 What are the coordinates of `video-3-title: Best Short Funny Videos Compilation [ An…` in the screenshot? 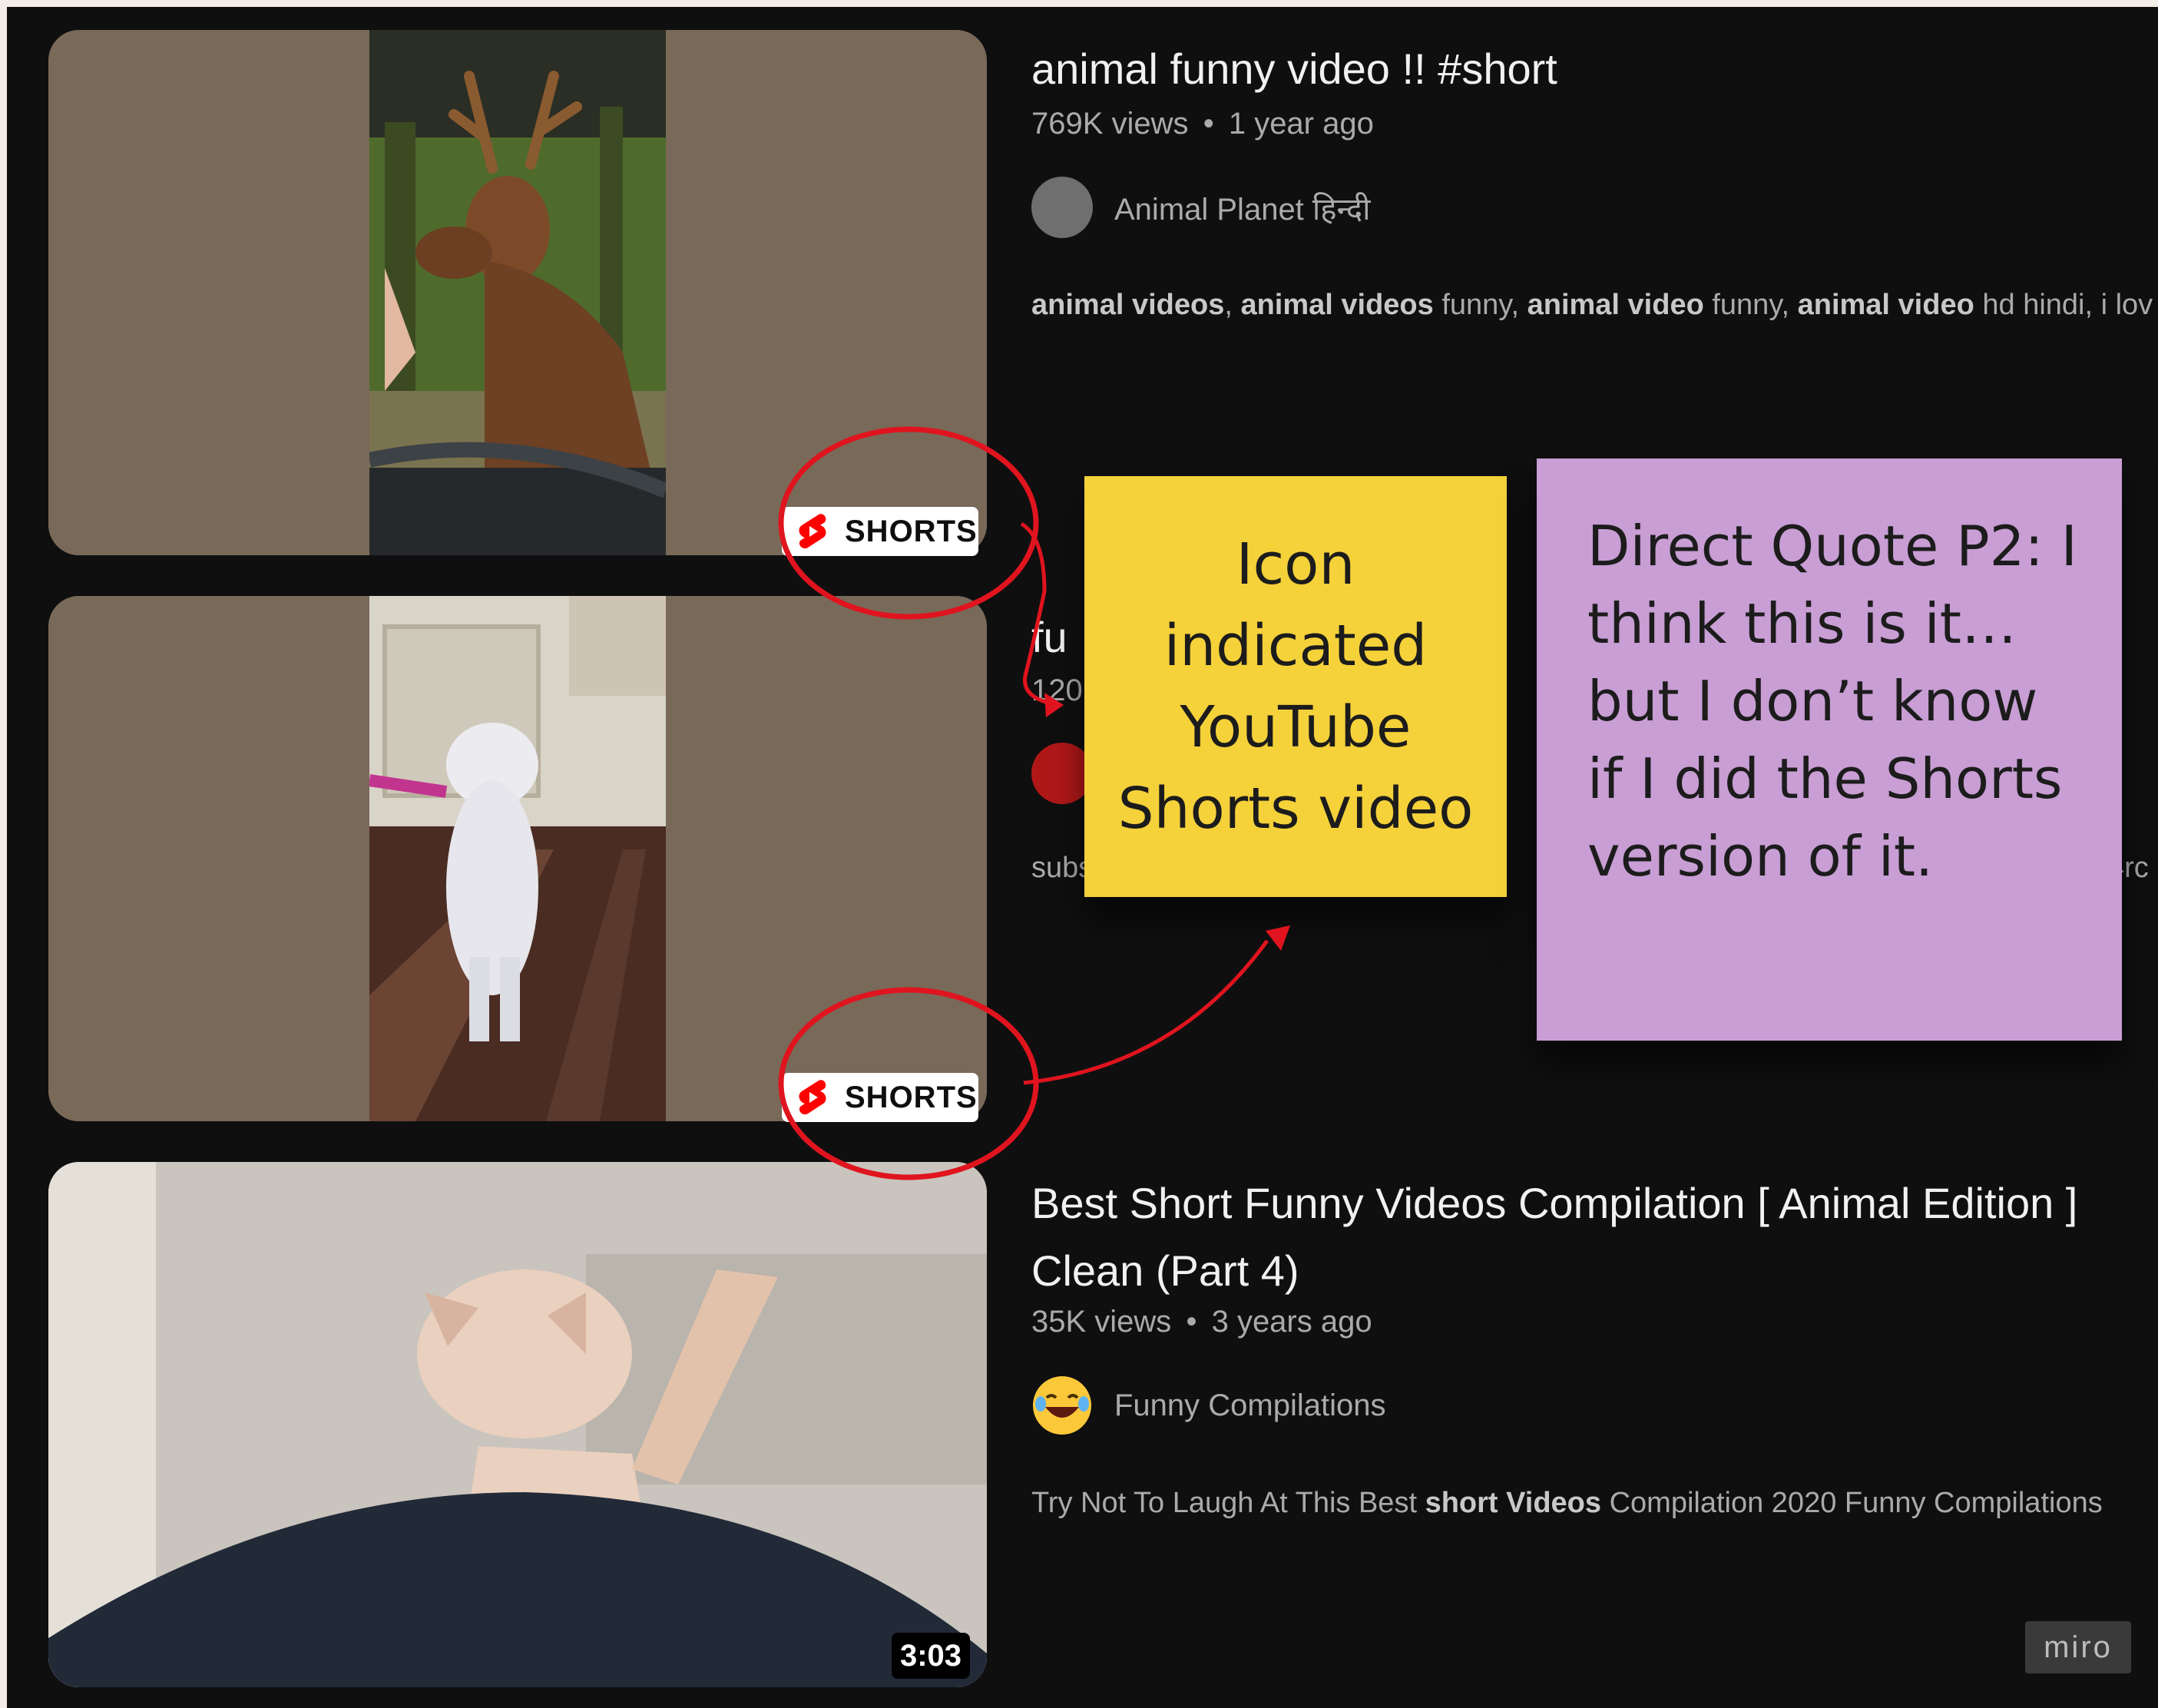 It's located at (1554, 1237).